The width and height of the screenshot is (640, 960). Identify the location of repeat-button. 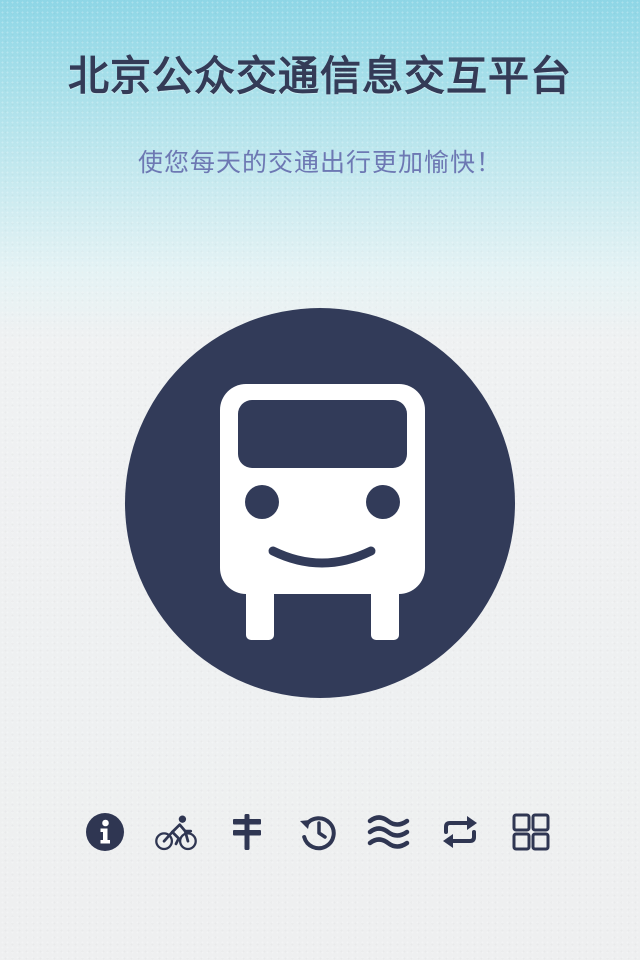
(460, 832).